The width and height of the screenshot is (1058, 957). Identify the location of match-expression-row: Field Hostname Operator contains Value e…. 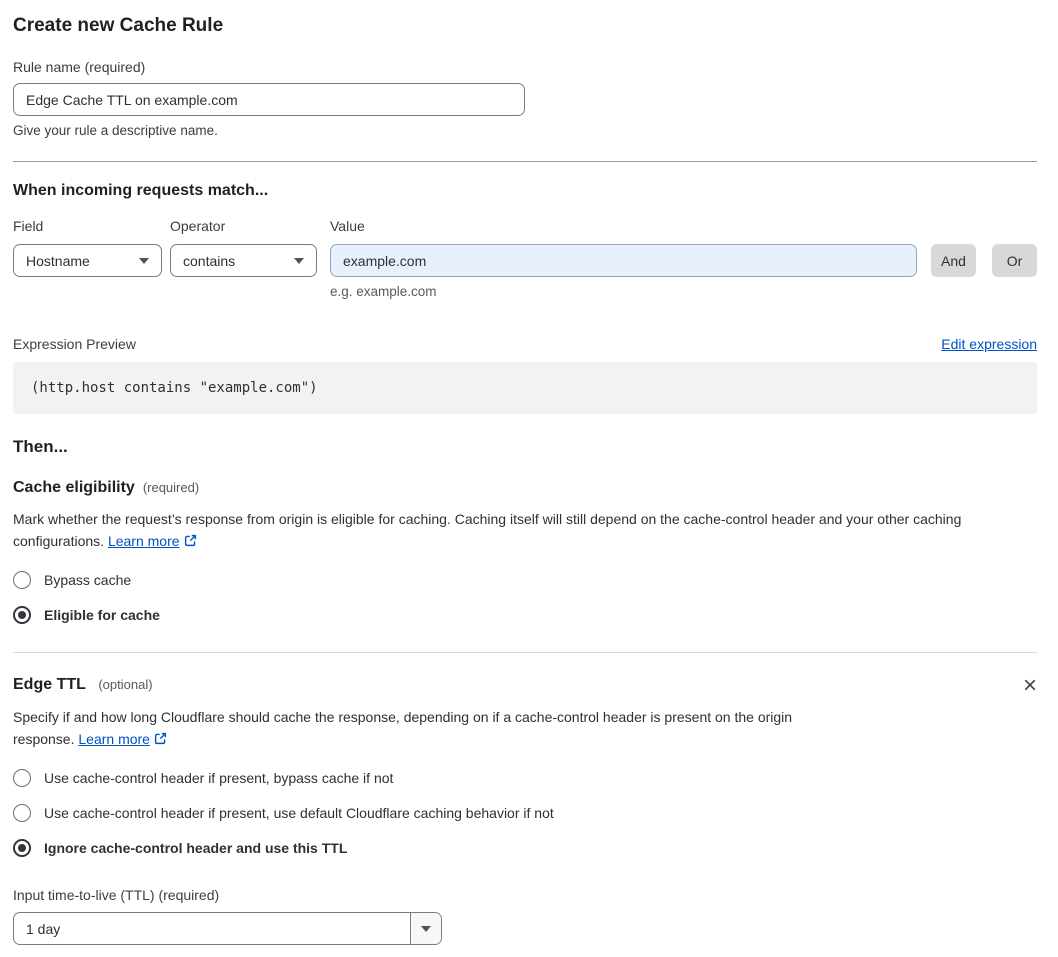
(525, 259).